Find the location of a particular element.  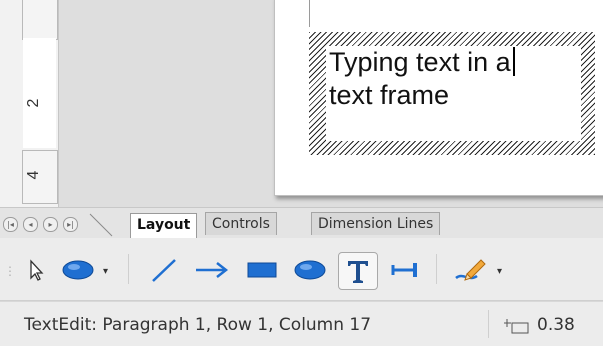

tab-dimension-lines: Dimension Lines is located at coordinates (376, 223).